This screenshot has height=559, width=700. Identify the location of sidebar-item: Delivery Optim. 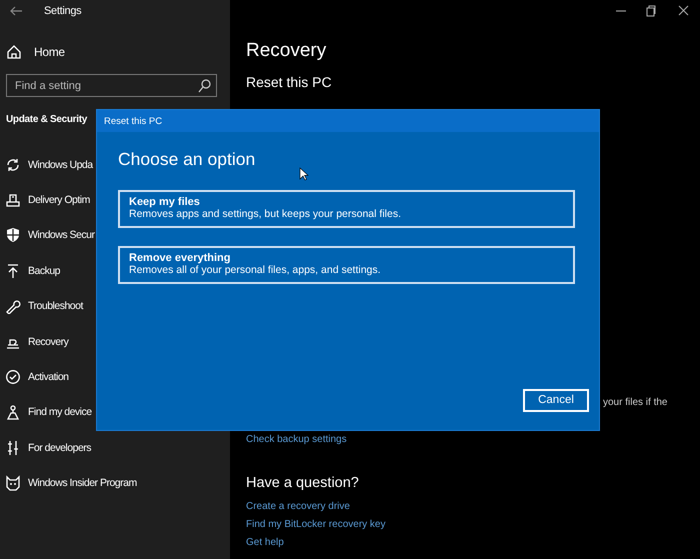
(45, 200).